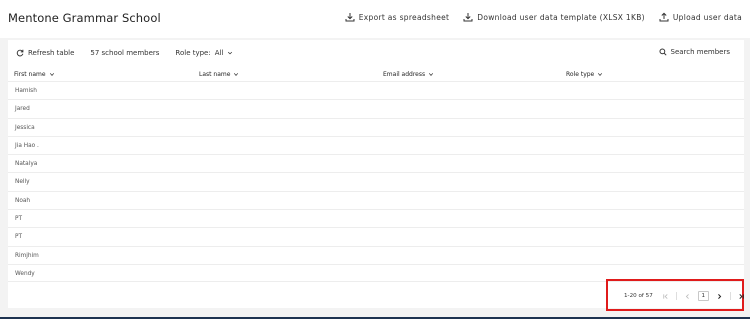 The height and width of the screenshot is (319, 750). I want to click on column-header-label: Email address, so click(404, 74).